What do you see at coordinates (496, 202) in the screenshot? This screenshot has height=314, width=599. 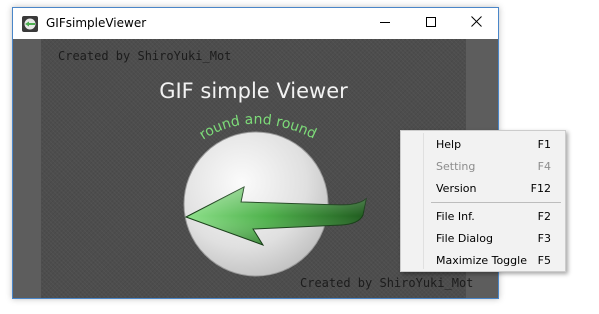 I see `menu-separator` at bounding box center [496, 202].